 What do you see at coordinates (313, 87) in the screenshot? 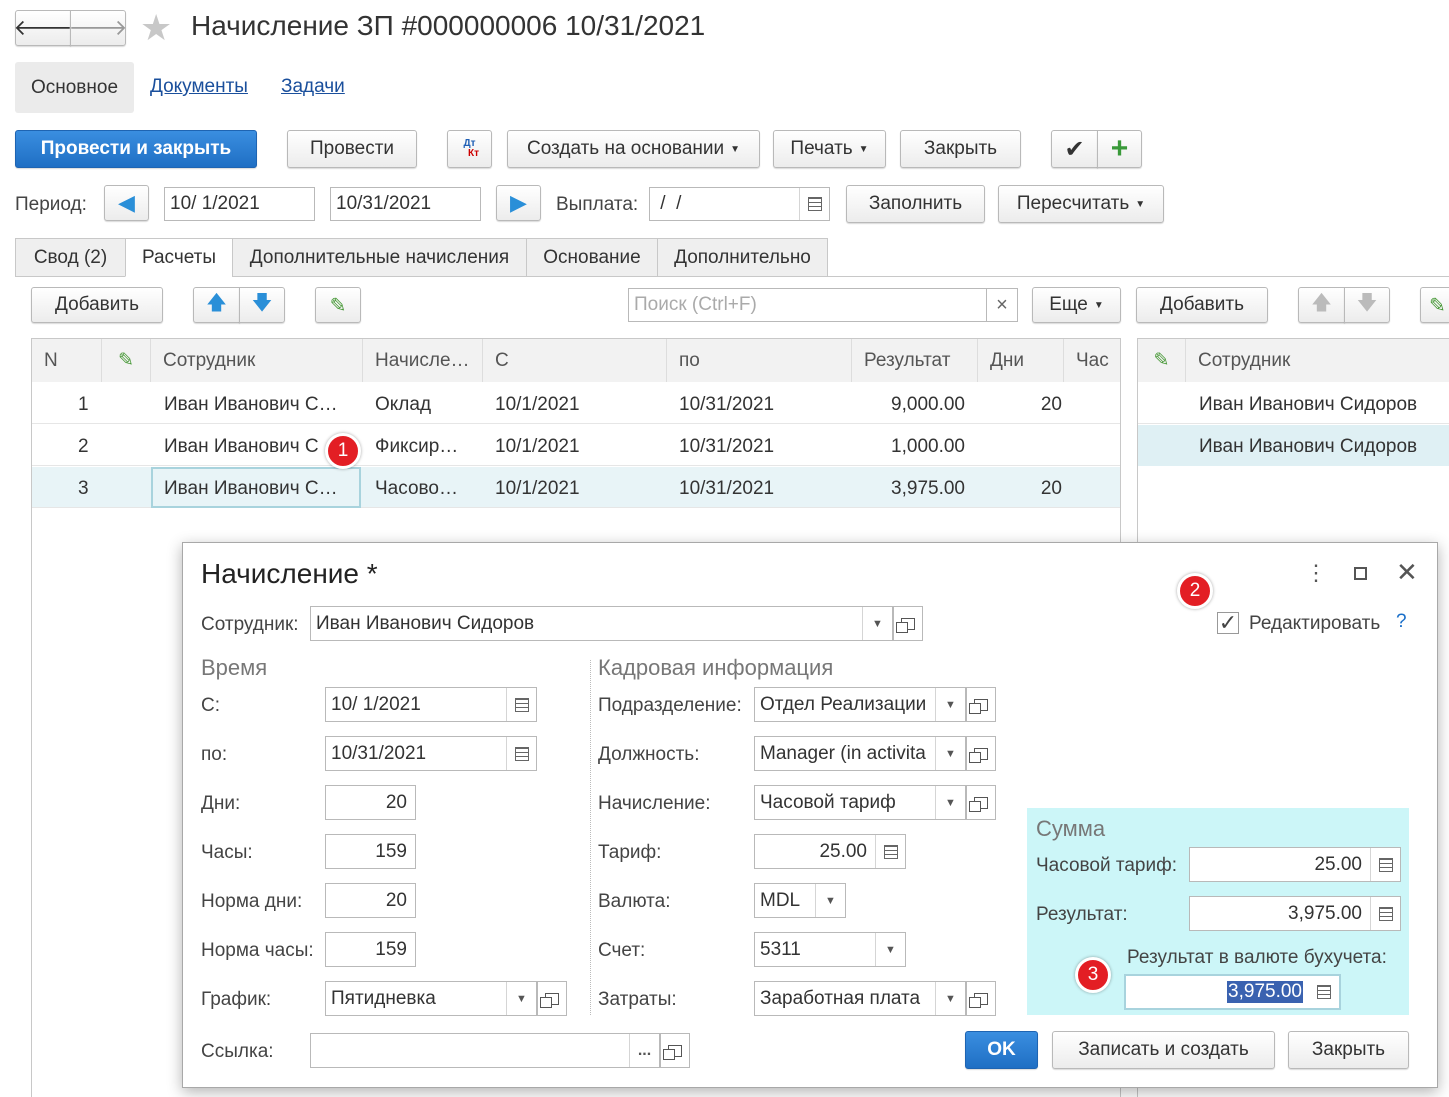
I see `section-tab-tasks: Задачи` at bounding box center [313, 87].